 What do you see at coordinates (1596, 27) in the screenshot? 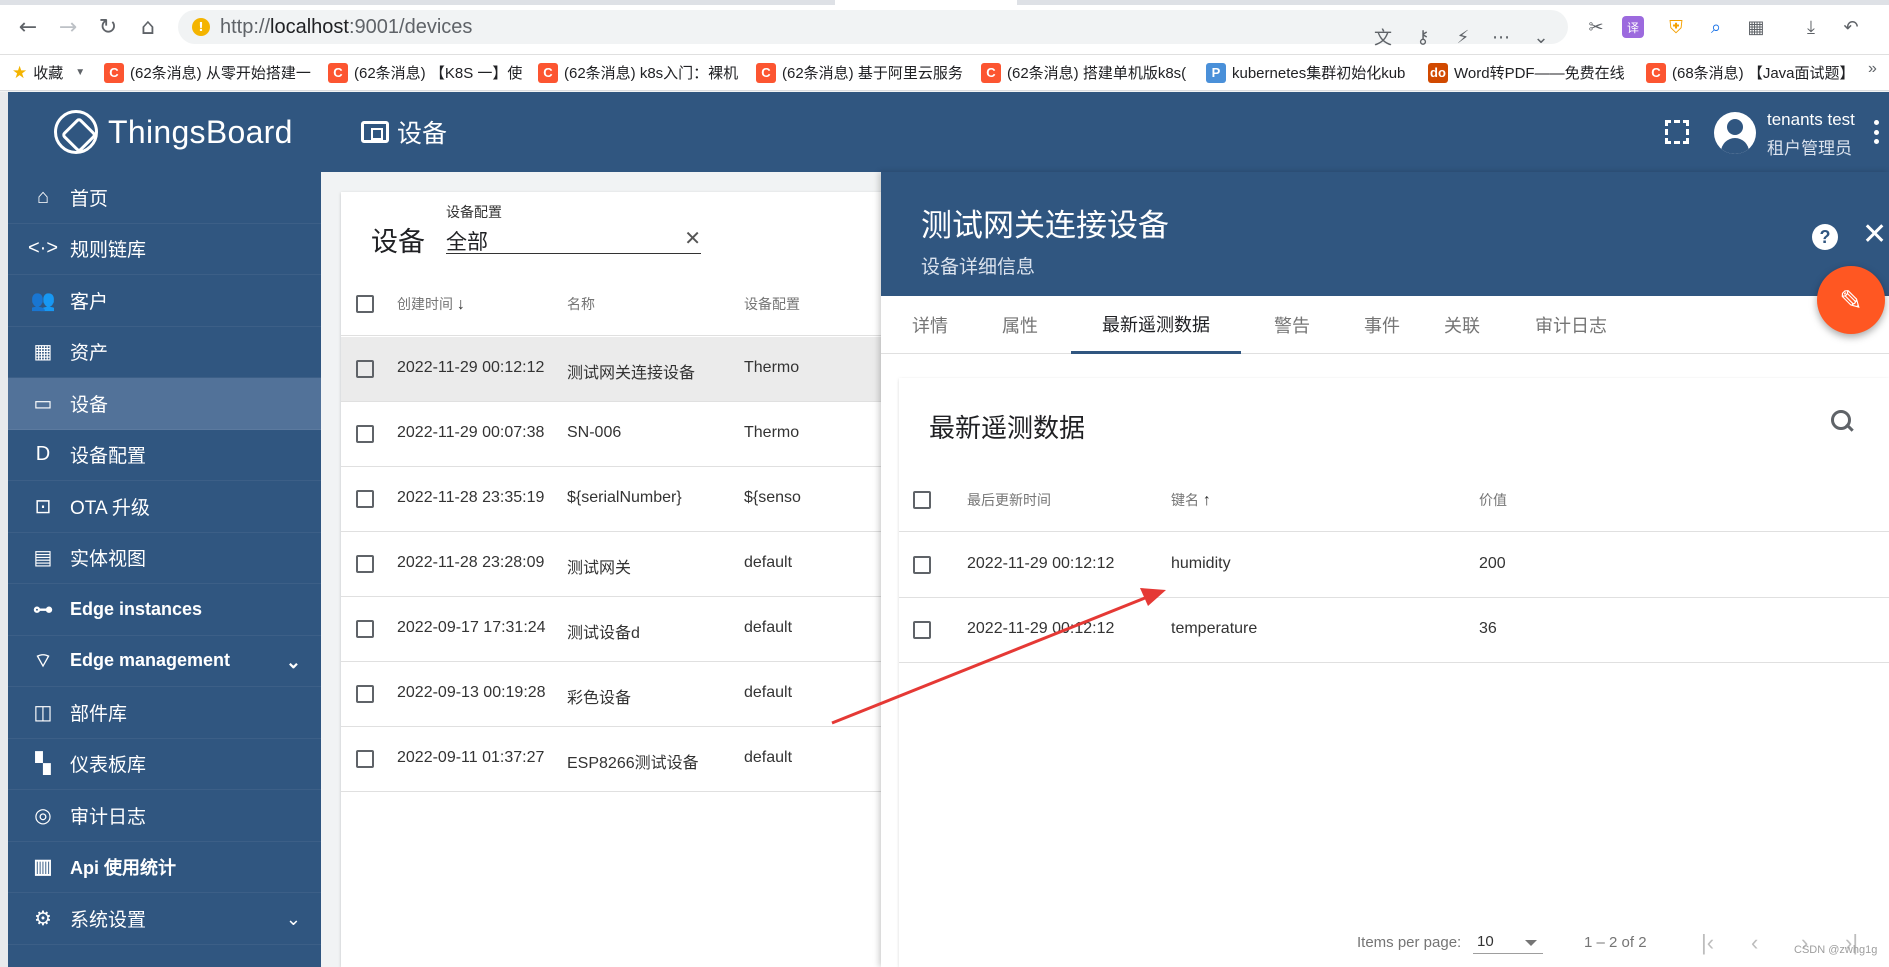
I see `scissors-icon: ✂` at bounding box center [1596, 27].